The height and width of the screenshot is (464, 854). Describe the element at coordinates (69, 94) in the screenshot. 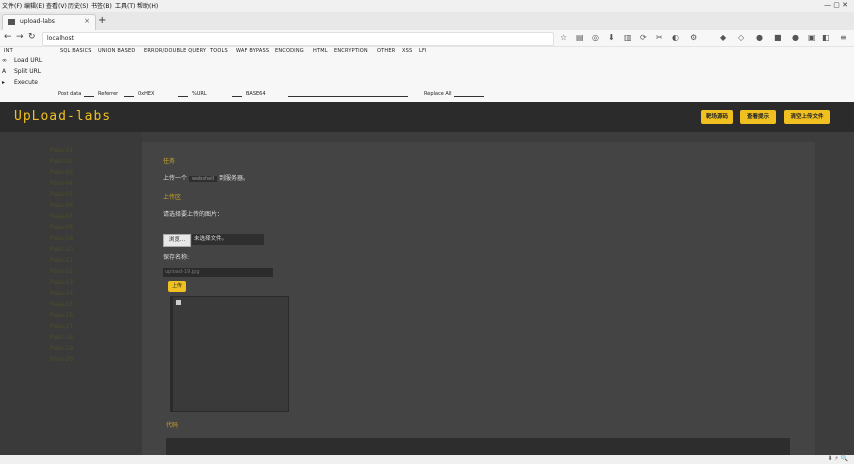

I see `option-post-data: Post data` at that location.